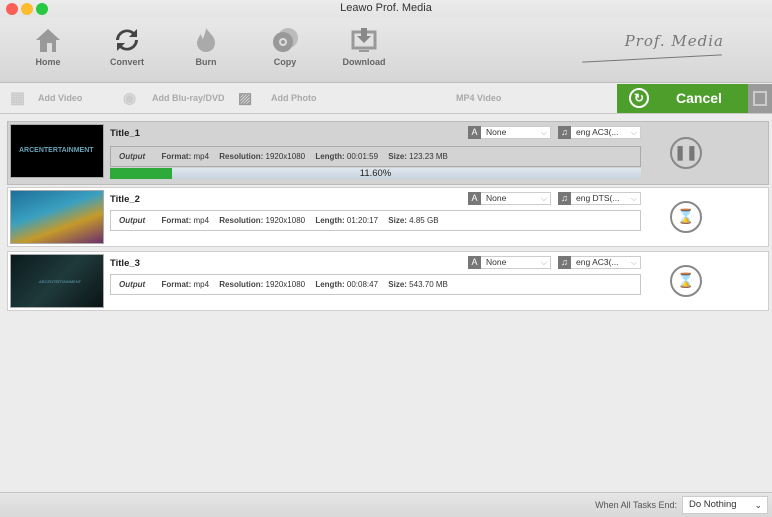 Image resolution: width=772 pixels, height=517 pixels. I want to click on progress-text: 11.60%, so click(375, 173).